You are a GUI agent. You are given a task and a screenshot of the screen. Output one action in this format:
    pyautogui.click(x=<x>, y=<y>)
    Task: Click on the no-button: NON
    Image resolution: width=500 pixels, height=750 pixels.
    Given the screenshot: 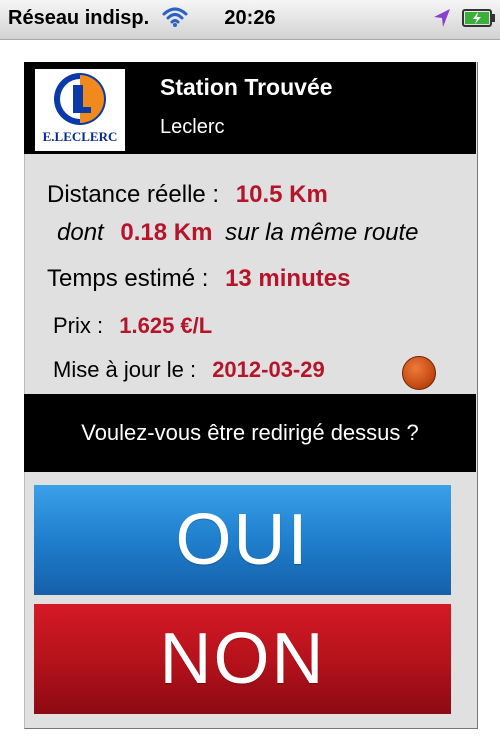 What is the action you would take?
    pyautogui.click(x=242, y=659)
    